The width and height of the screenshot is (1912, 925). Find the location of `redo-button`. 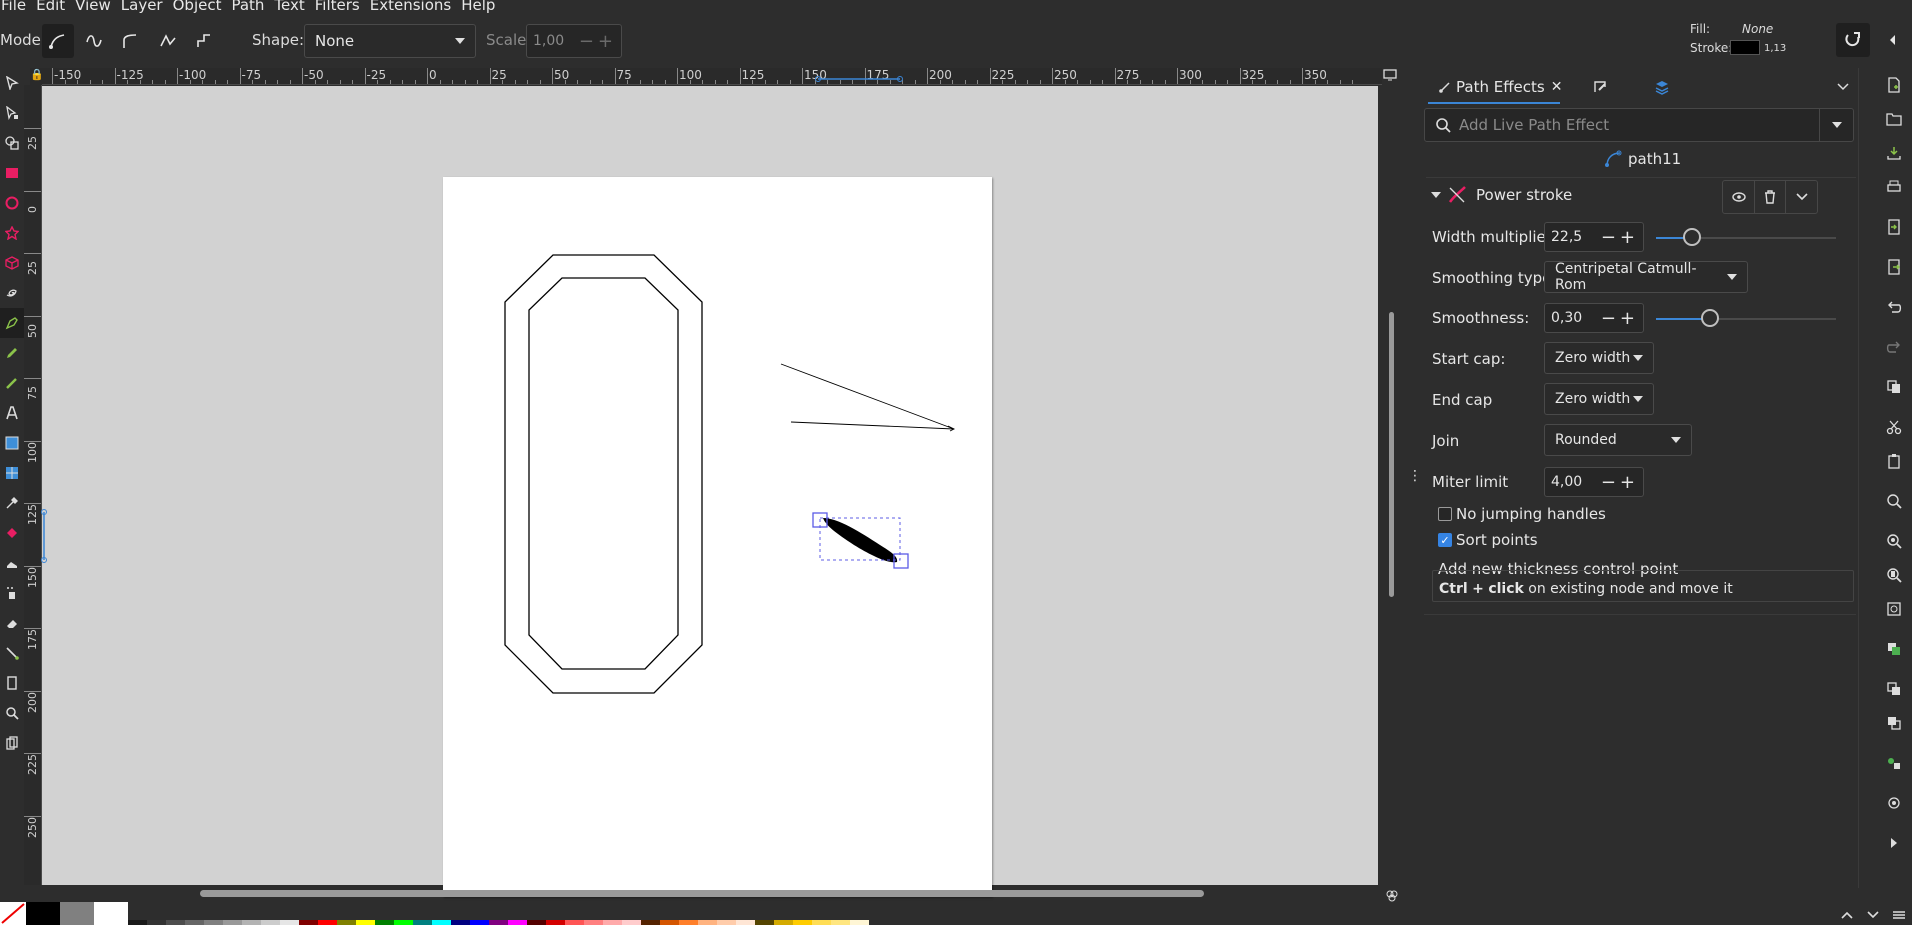

redo-button is located at coordinates (1894, 347).